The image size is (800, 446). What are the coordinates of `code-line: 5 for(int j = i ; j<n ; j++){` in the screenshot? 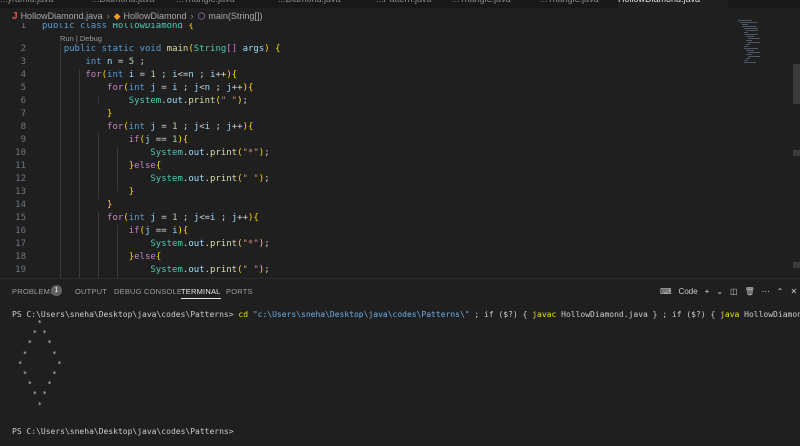 It's located at (370, 88).